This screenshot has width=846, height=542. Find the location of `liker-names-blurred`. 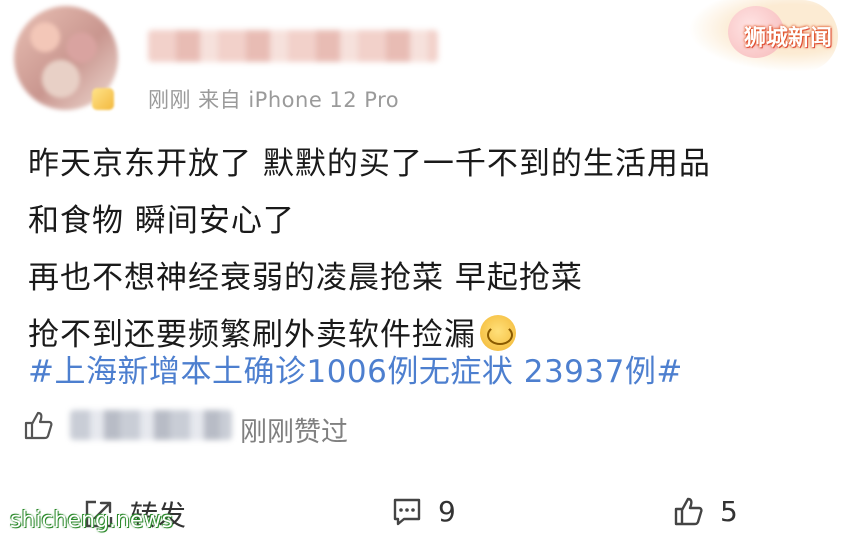

liker-names-blurred is located at coordinates (151, 425).